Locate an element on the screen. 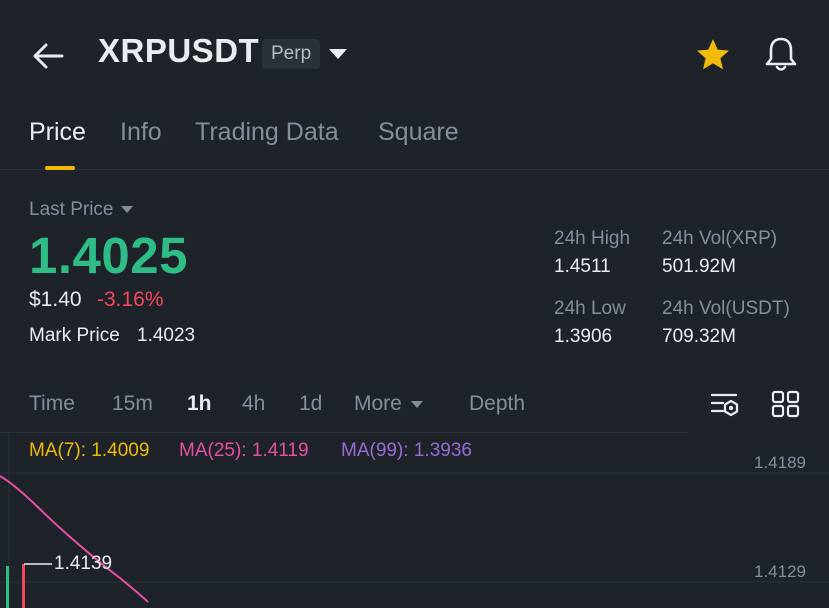  tab-bar: Price Info Trading Data Square is located at coordinates (414, 139).